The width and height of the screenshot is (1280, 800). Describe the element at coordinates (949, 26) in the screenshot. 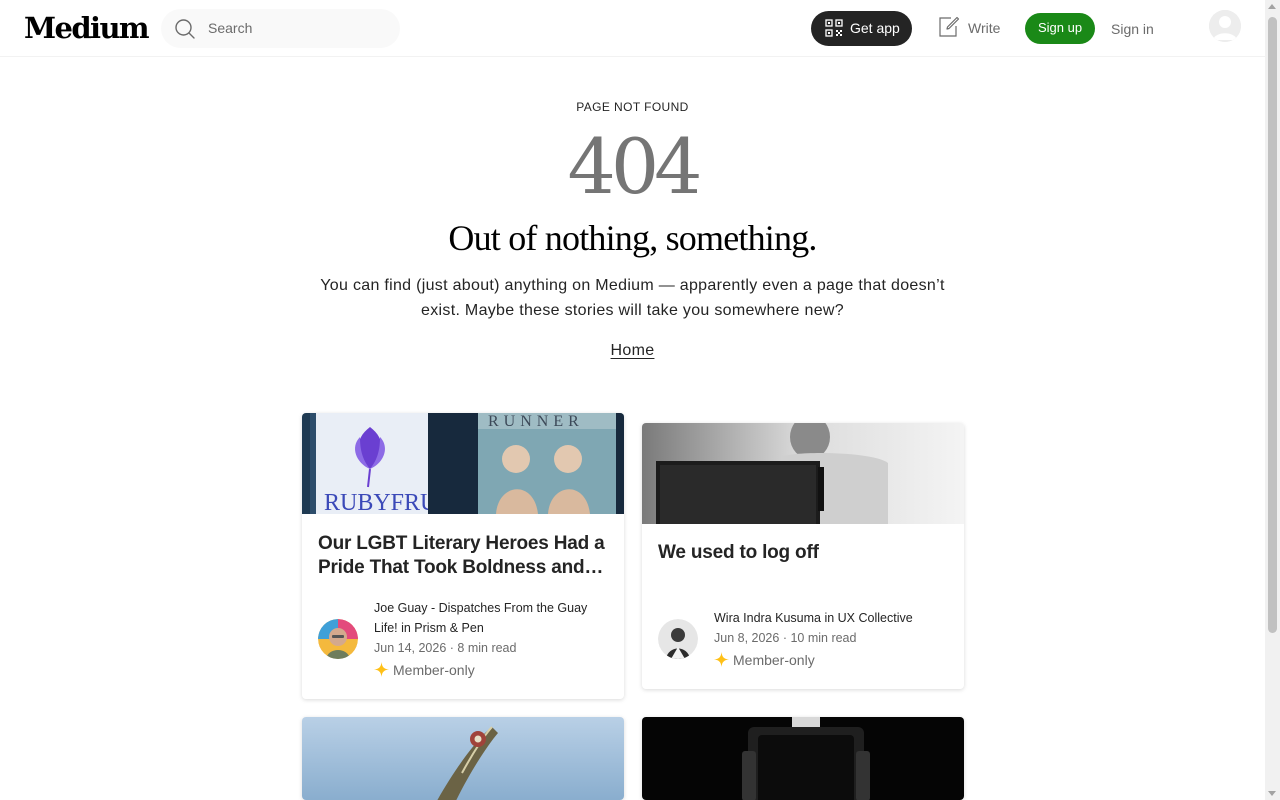

I see `write-icon` at that location.